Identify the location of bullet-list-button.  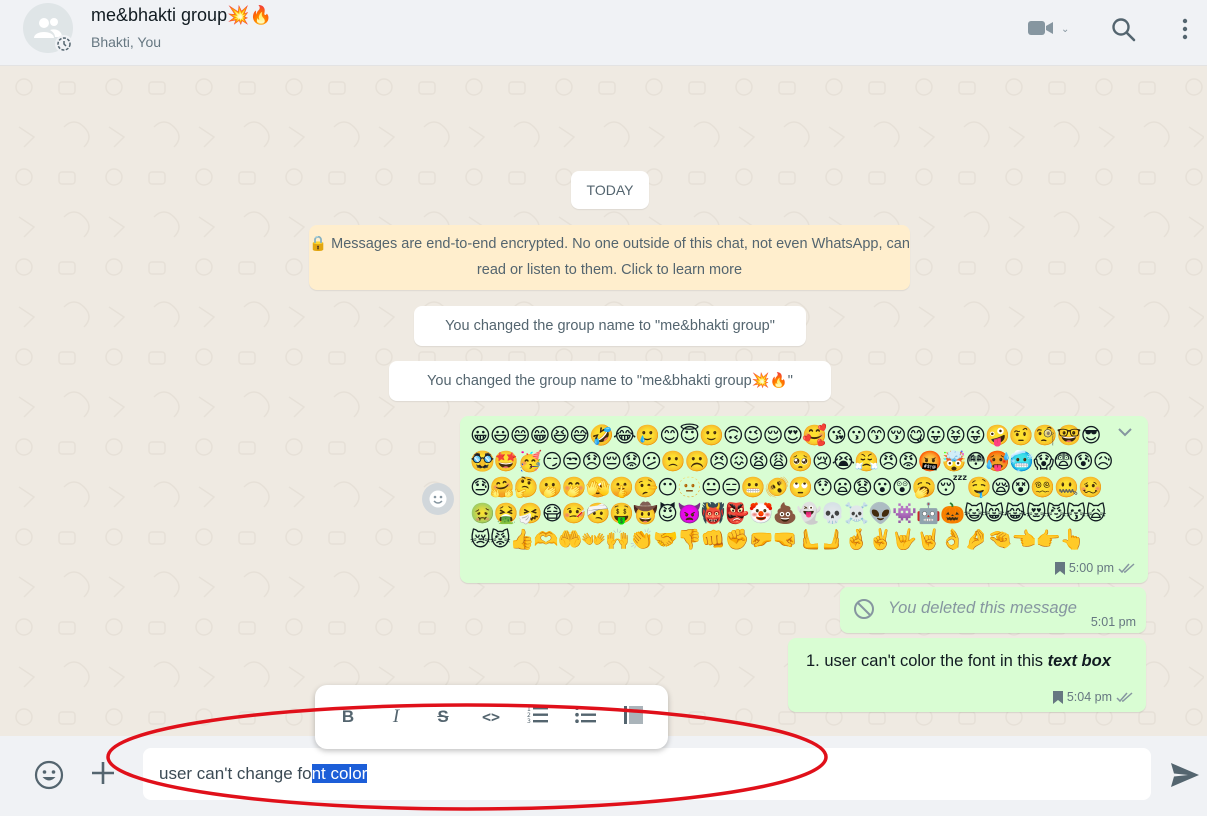
(586, 717).